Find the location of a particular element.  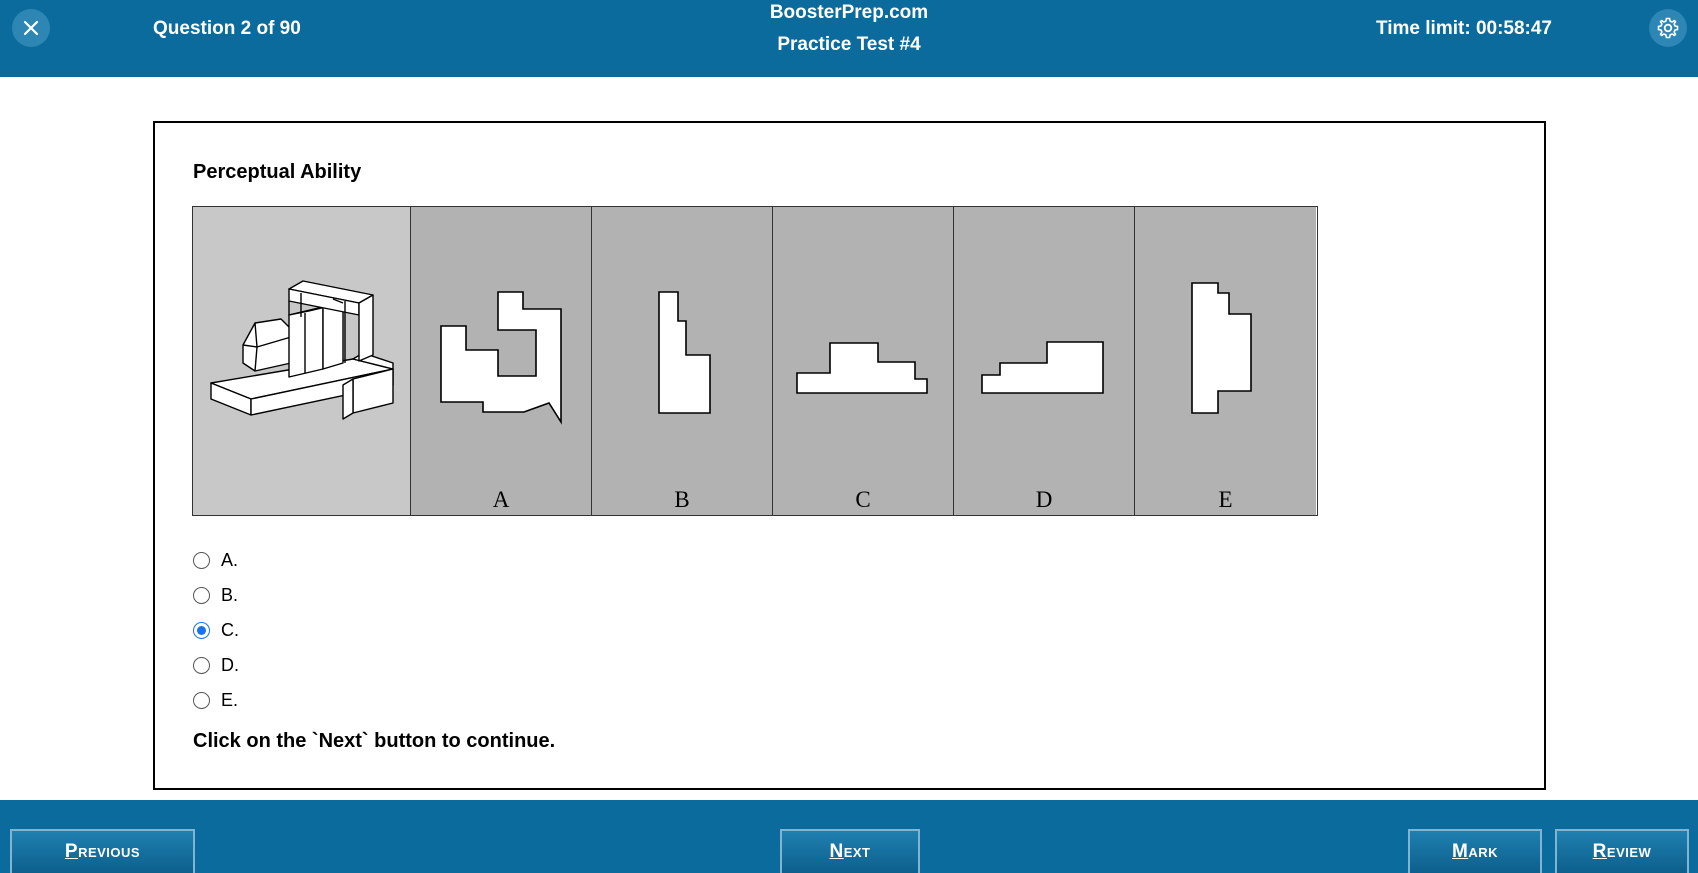

review-button: Review is located at coordinates (1622, 851).